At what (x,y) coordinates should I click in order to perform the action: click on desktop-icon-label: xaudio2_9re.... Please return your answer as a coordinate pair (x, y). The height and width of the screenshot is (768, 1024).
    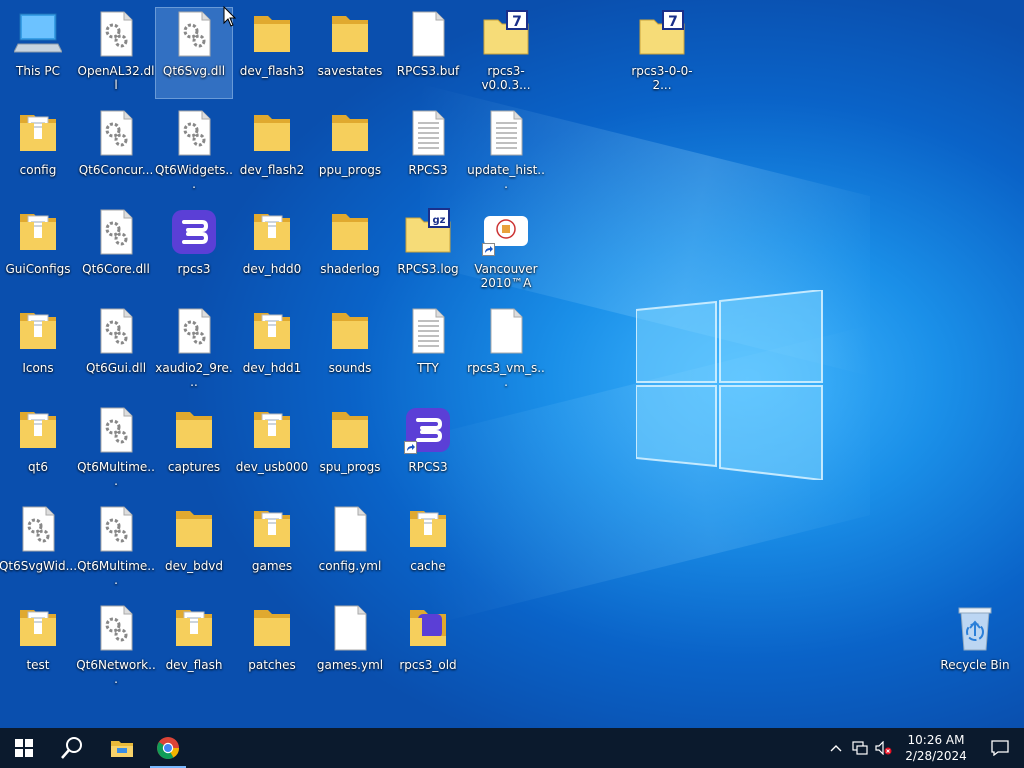
    Looking at the image, I should click on (194, 375).